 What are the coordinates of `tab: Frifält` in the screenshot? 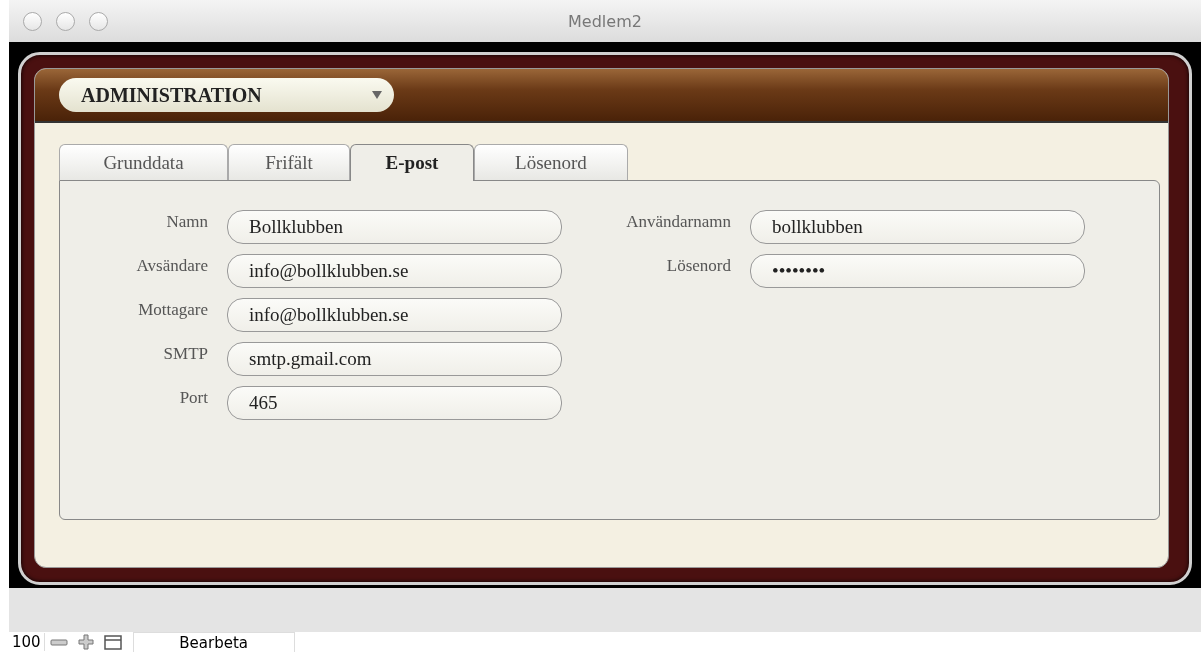 It's located at (289, 162).